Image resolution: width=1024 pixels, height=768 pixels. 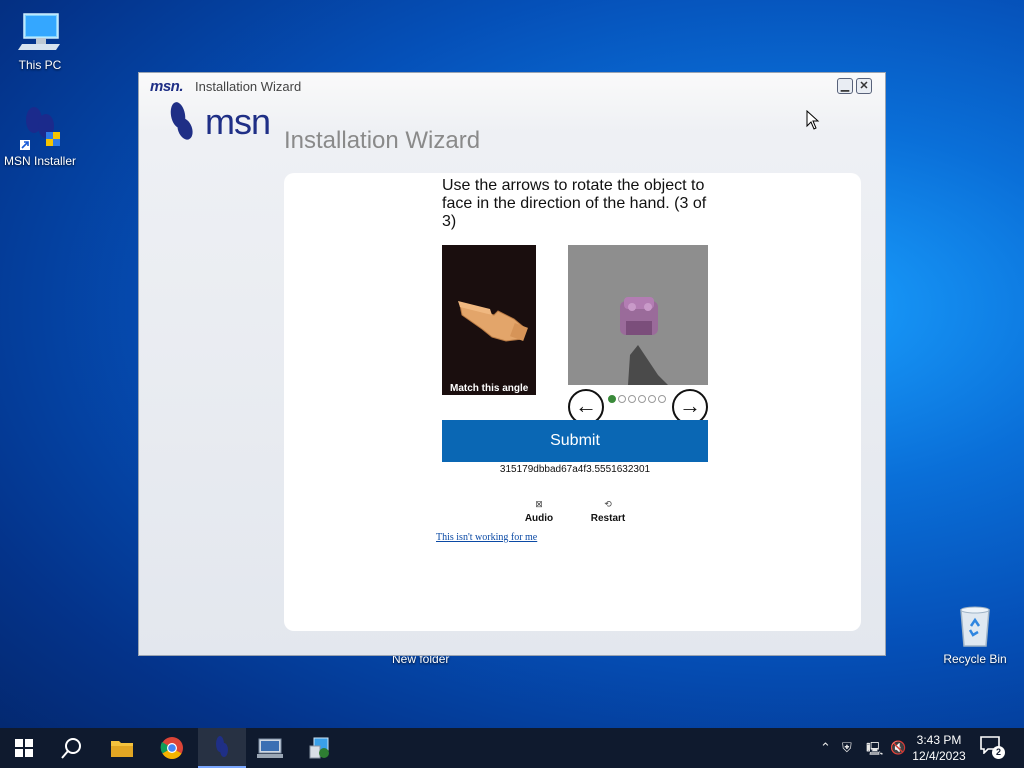 I want to click on chrome-button, so click(x=172, y=748).